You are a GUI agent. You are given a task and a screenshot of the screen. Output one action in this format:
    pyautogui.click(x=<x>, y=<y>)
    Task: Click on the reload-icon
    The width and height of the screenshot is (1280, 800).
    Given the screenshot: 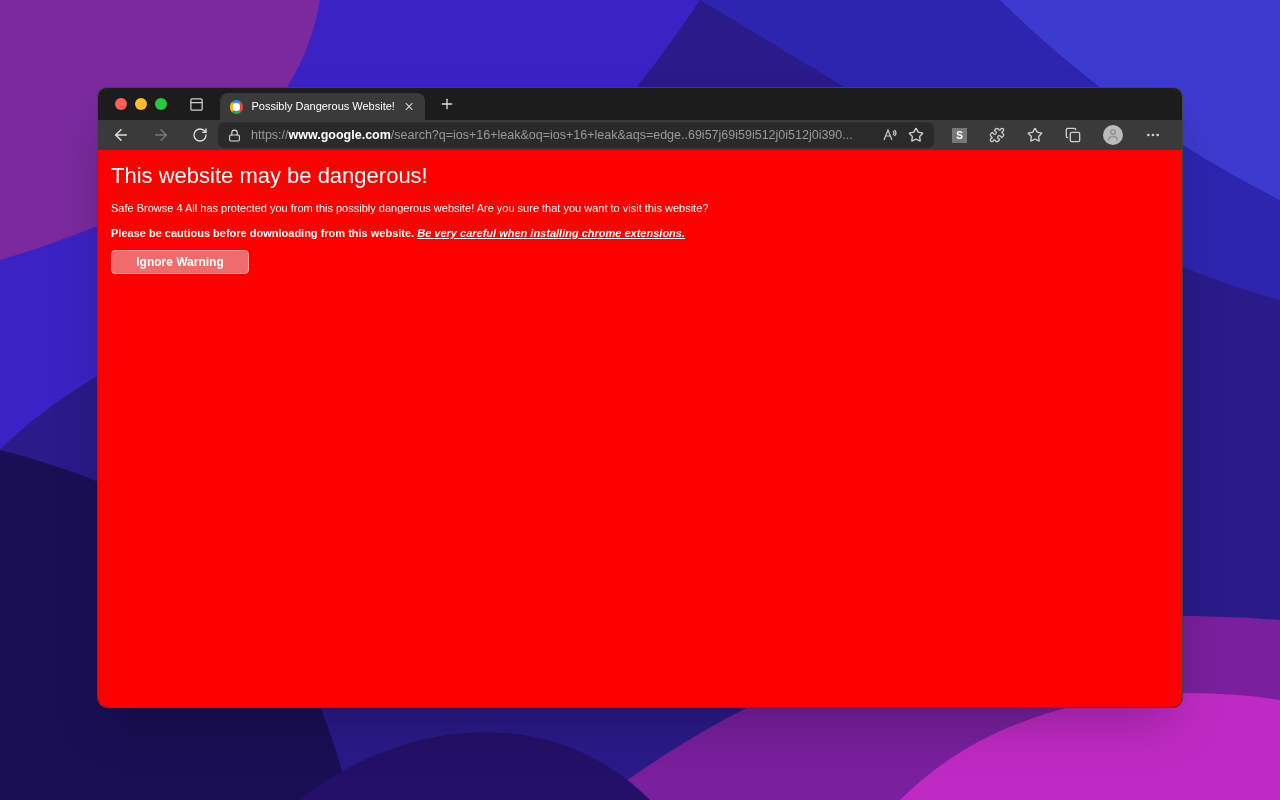 What is the action you would take?
    pyautogui.click(x=200, y=135)
    